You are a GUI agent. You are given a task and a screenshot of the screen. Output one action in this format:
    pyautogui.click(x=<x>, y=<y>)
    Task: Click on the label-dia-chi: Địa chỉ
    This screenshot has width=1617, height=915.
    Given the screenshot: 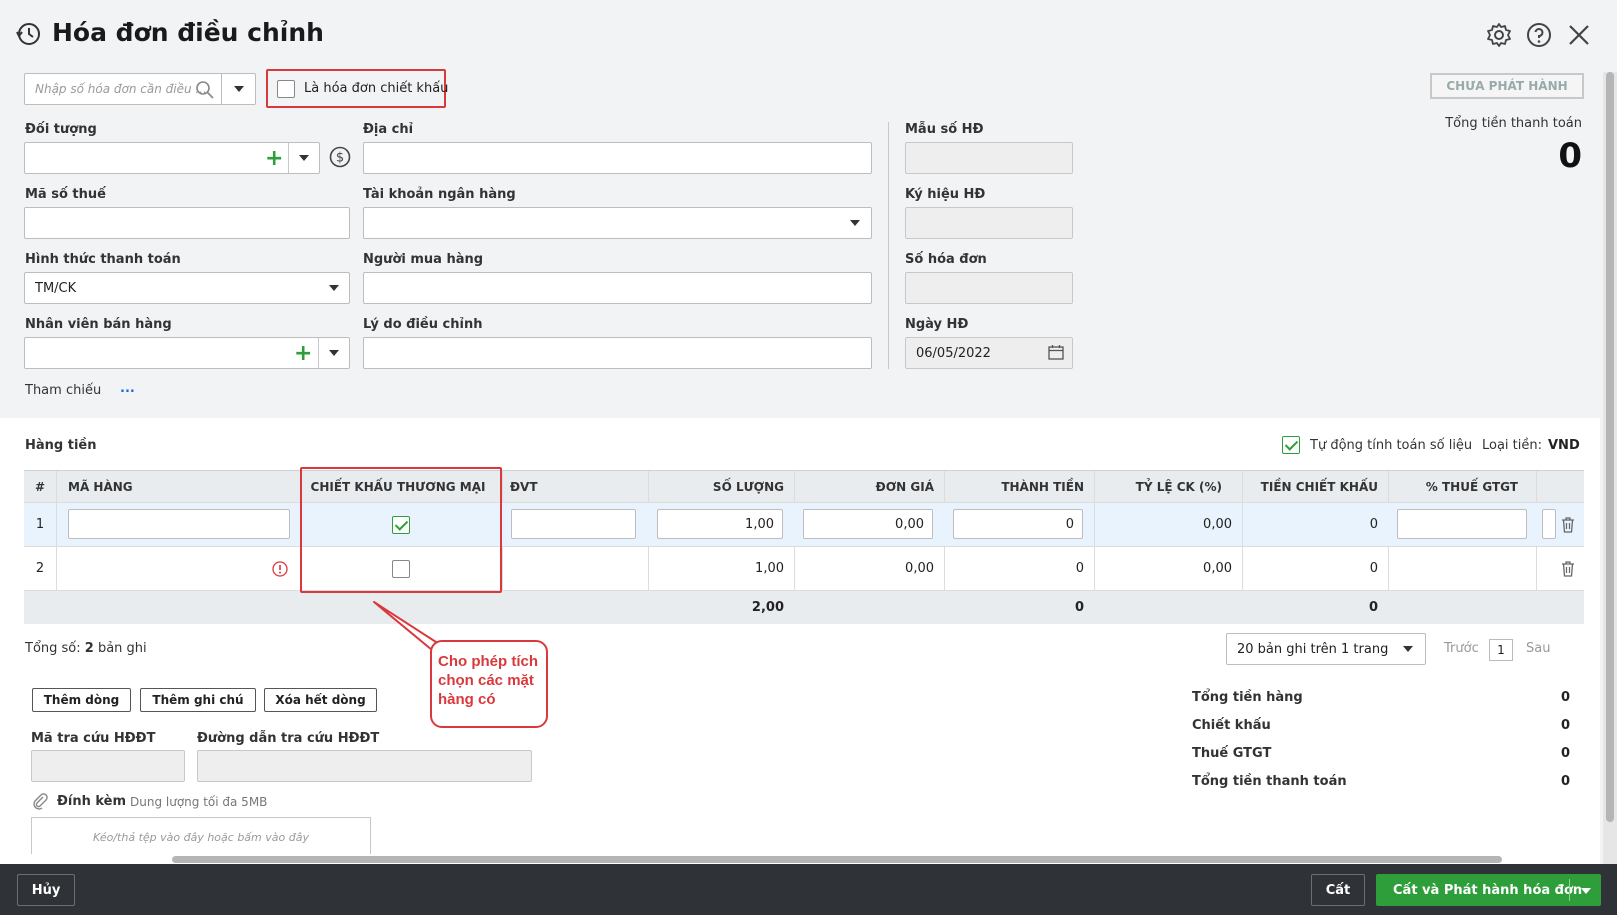 What is the action you would take?
    pyautogui.click(x=388, y=129)
    